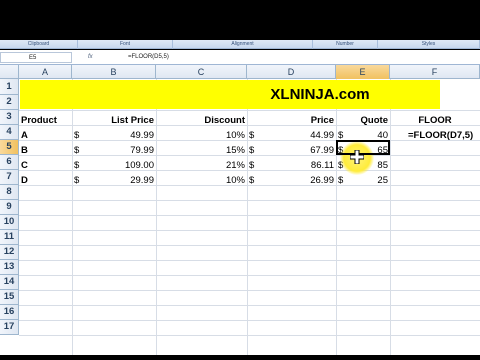  What do you see at coordinates (357, 157) in the screenshot?
I see `cell-cursor-icon` at bounding box center [357, 157].